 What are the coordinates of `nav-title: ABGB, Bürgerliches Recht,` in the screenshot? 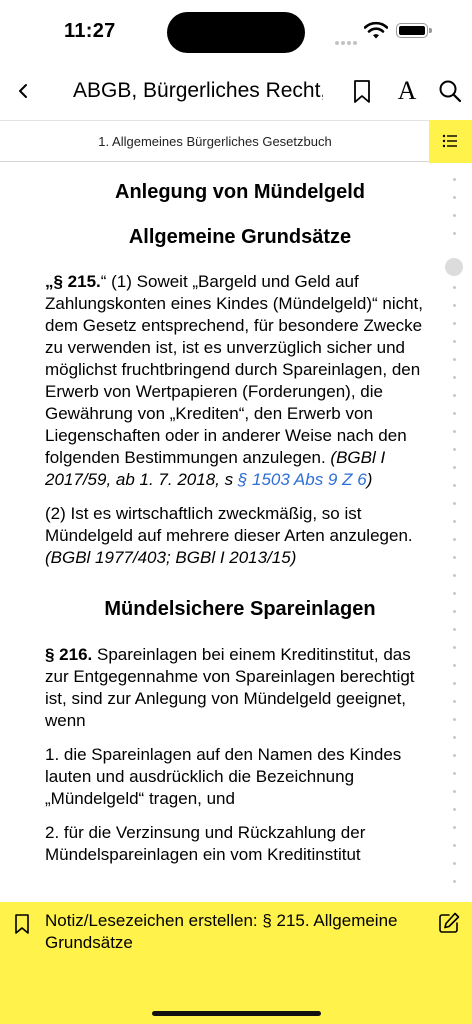 It's located at (198, 90).